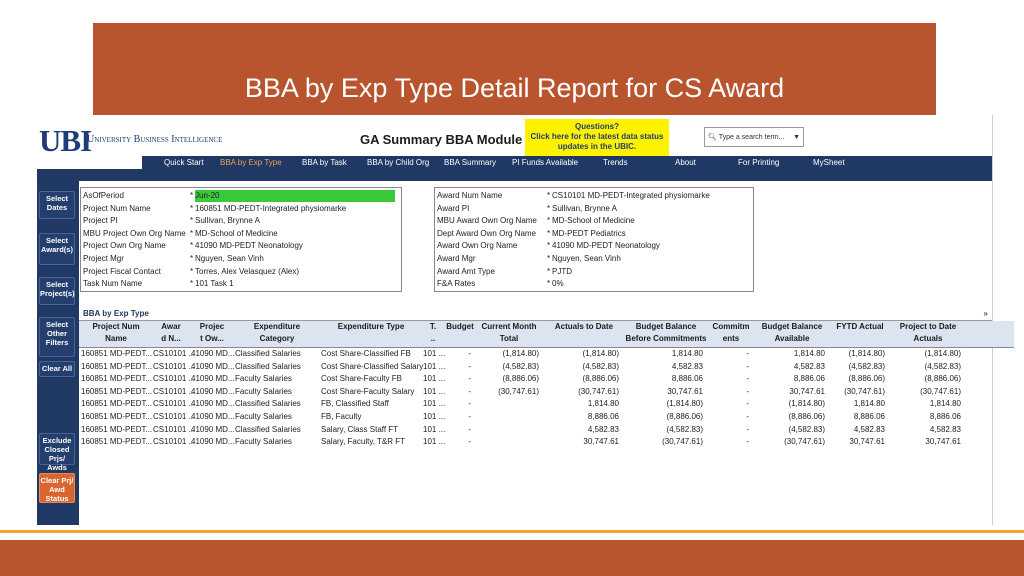  Describe the element at coordinates (615, 162) in the screenshot. I see `nav-tab-trends: Trends` at that location.